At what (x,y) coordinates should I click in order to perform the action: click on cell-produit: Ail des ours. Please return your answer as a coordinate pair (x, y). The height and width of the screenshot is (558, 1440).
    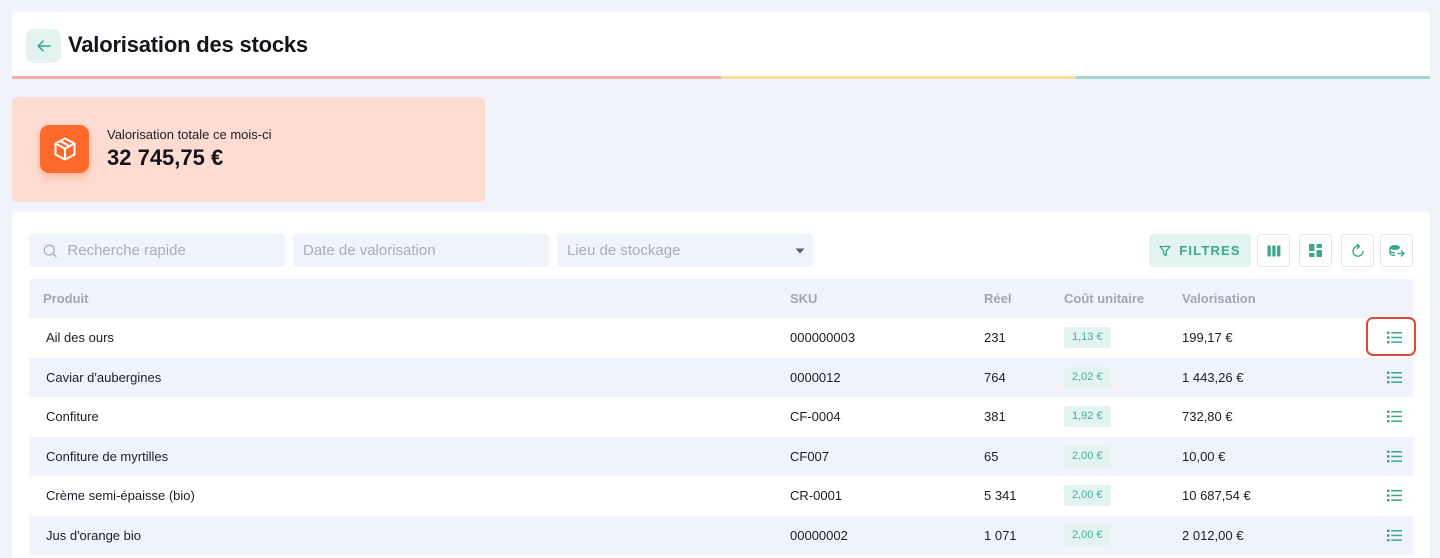
    Looking at the image, I should click on (80, 338).